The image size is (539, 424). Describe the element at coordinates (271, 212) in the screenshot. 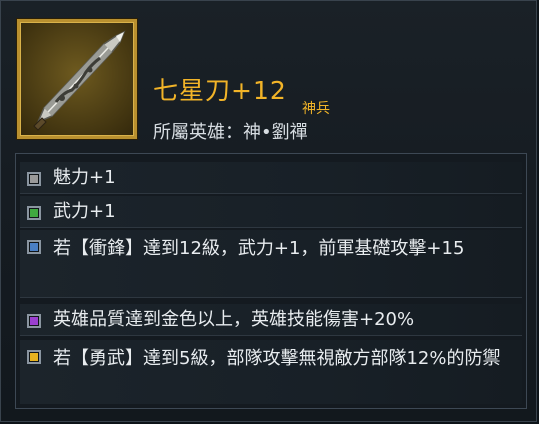

I see `effect-row: 武力+1` at that location.